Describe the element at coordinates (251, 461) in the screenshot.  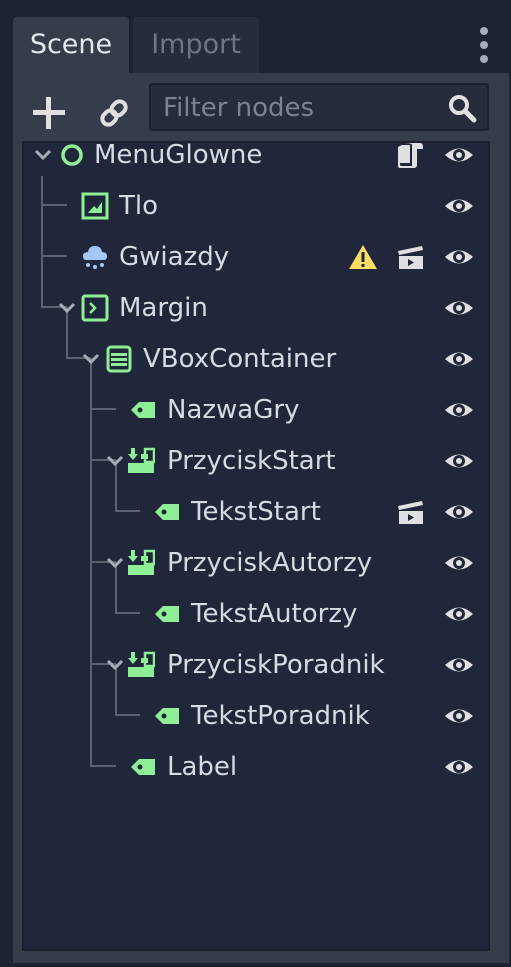
I see `node-label: PrzyciskStart` at that location.